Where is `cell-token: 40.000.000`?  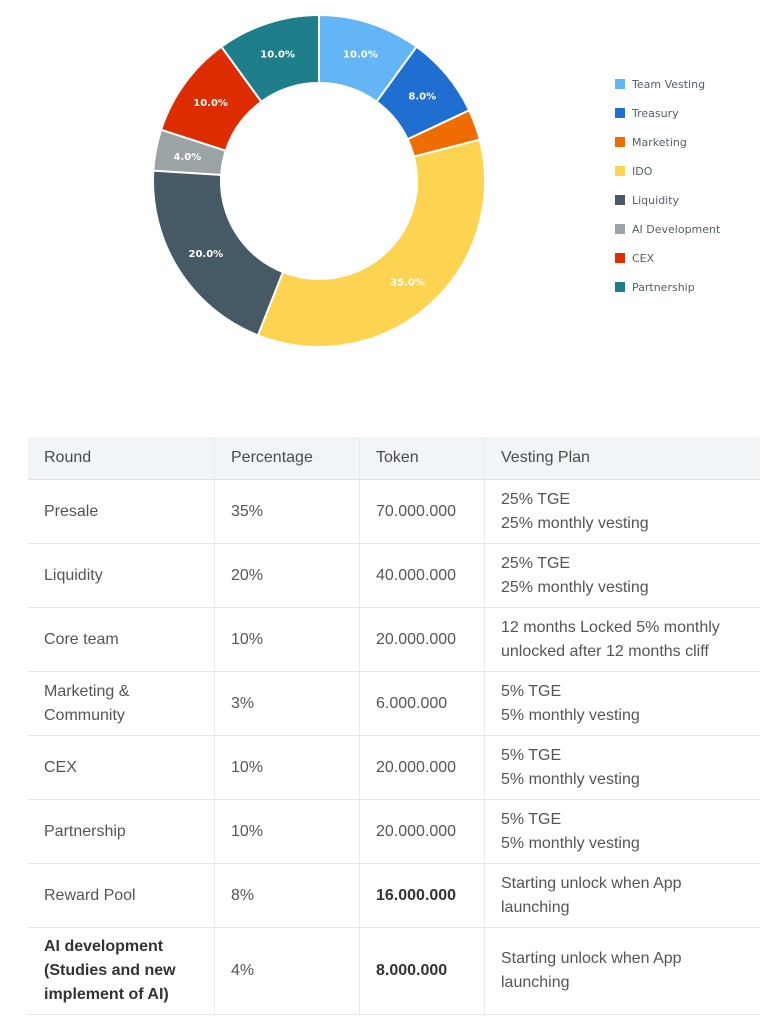
cell-token: 40.000.000 is located at coordinates (422, 575).